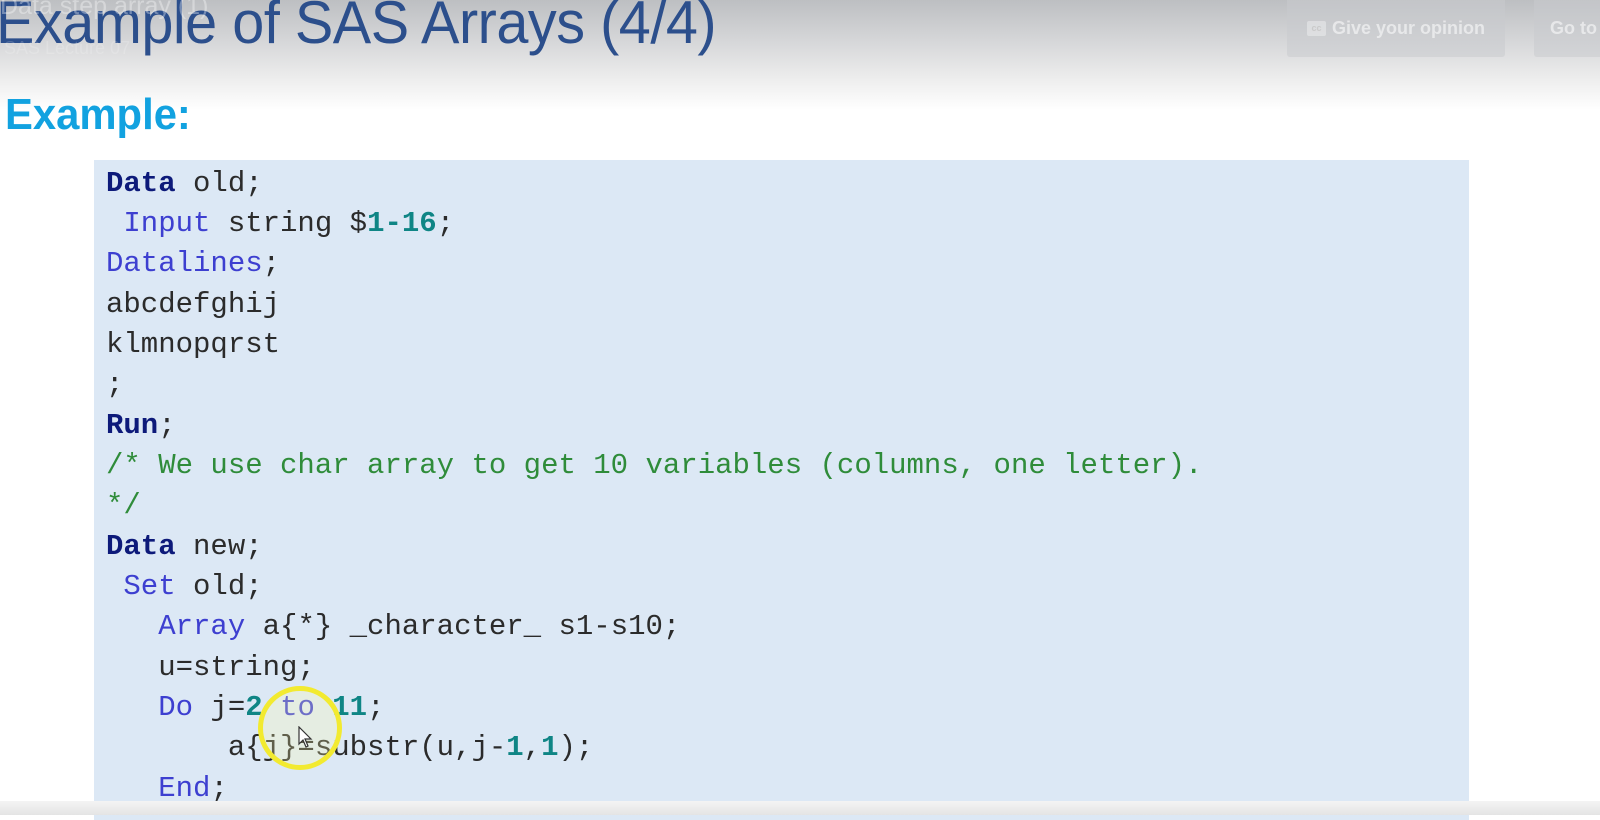  I want to click on code-text: abcdefghij, so click(193, 304).